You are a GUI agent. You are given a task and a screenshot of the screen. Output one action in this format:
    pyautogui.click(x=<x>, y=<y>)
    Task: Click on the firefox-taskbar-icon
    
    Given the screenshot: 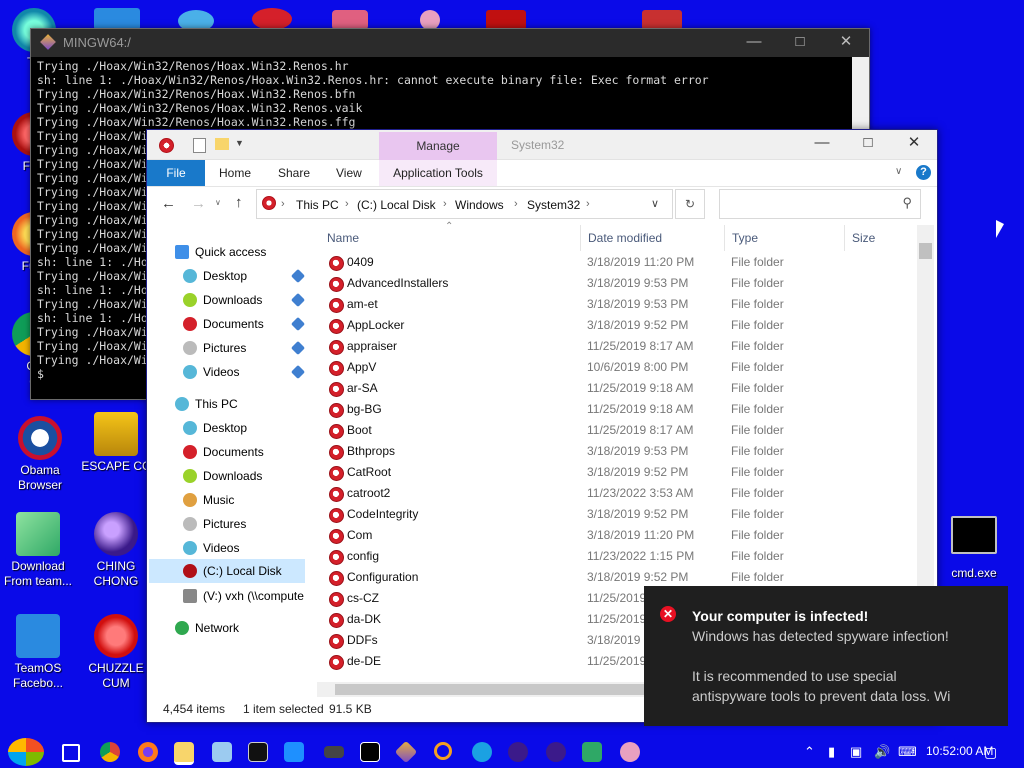 What is the action you would take?
    pyautogui.click(x=148, y=752)
    